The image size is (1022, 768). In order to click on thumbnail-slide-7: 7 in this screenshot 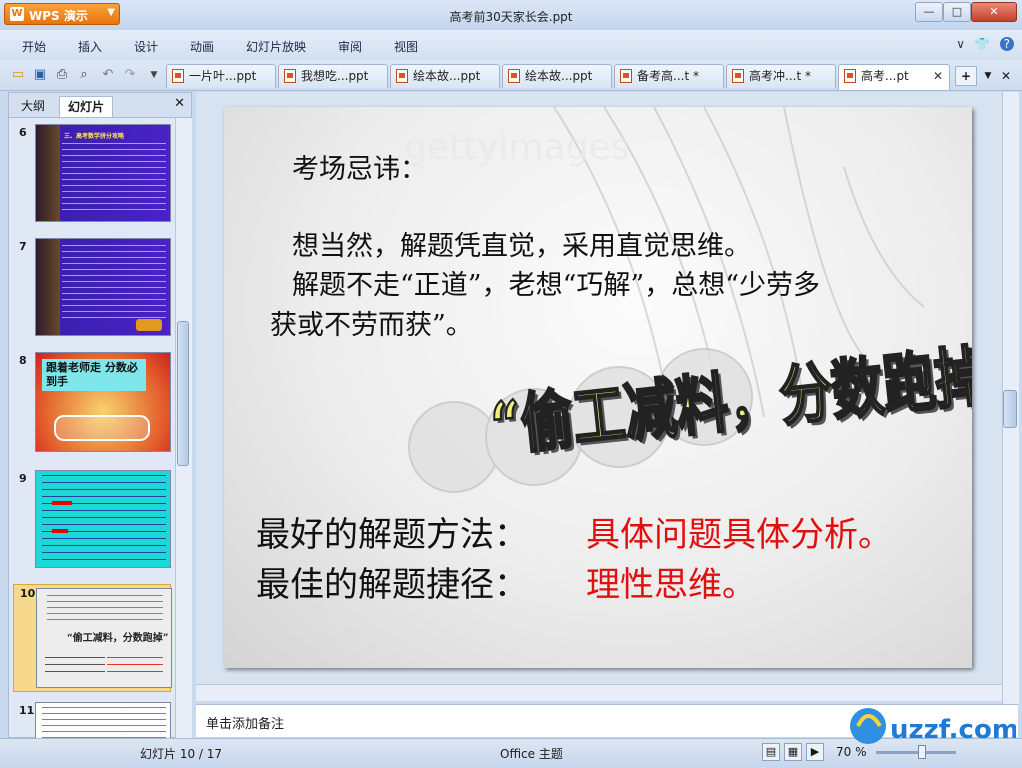, I will do `click(92, 288)`.